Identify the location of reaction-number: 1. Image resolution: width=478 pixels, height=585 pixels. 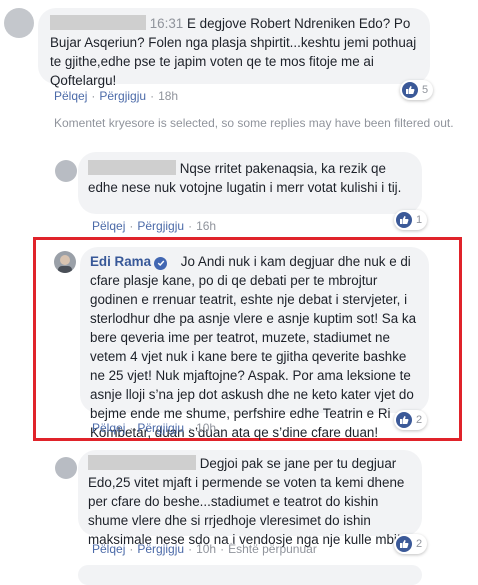
(419, 220).